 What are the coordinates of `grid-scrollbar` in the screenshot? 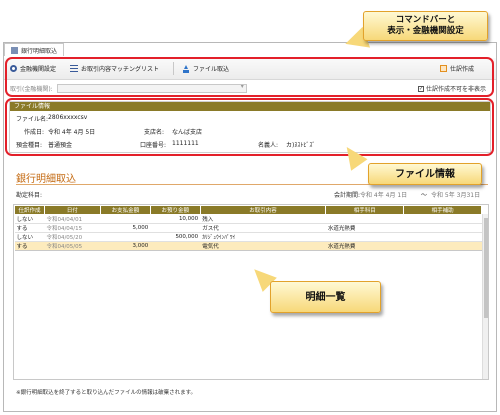 It's located at (485, 296).